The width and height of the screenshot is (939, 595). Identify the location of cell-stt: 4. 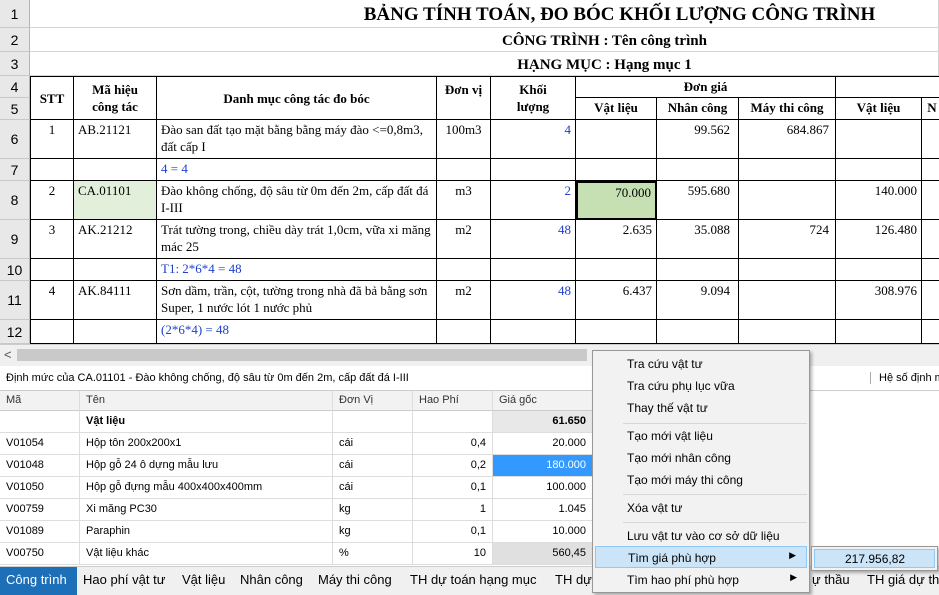
(52, 300).